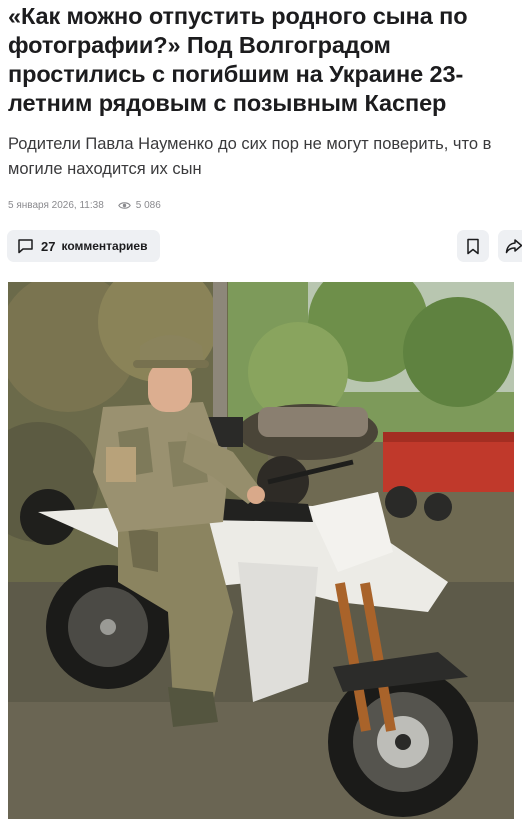 This screenshot has height=819, width=522. What do you see at coordinates (104, 246) in the screenshot?
I see `comments-label: комментариев` at bounding box center [104, 246].